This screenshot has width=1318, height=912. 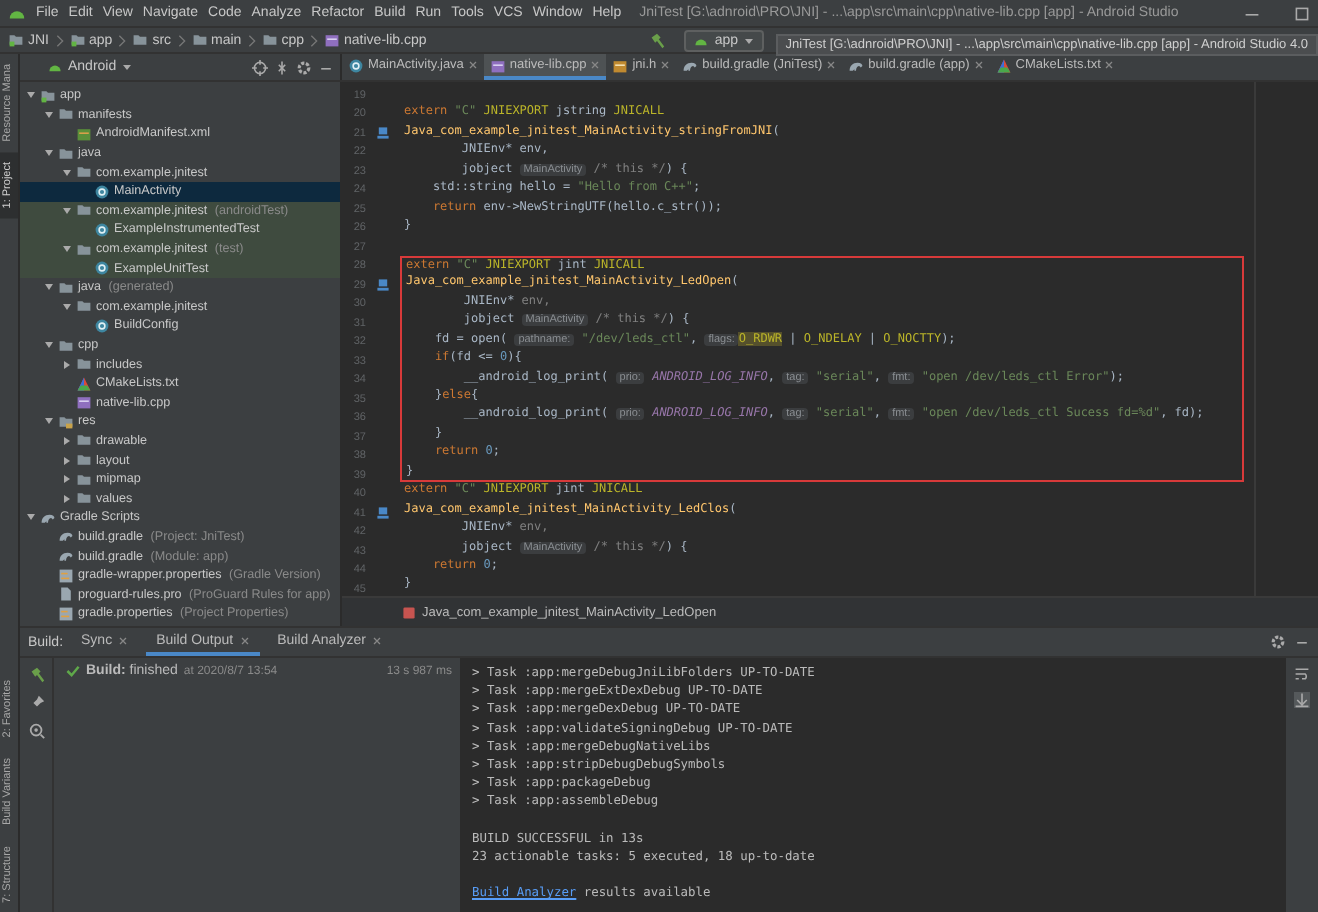 What do you see at coordinates (84, 133) in the screenshot?
I see `xml-file-icon` at bounding box center [84, 133].